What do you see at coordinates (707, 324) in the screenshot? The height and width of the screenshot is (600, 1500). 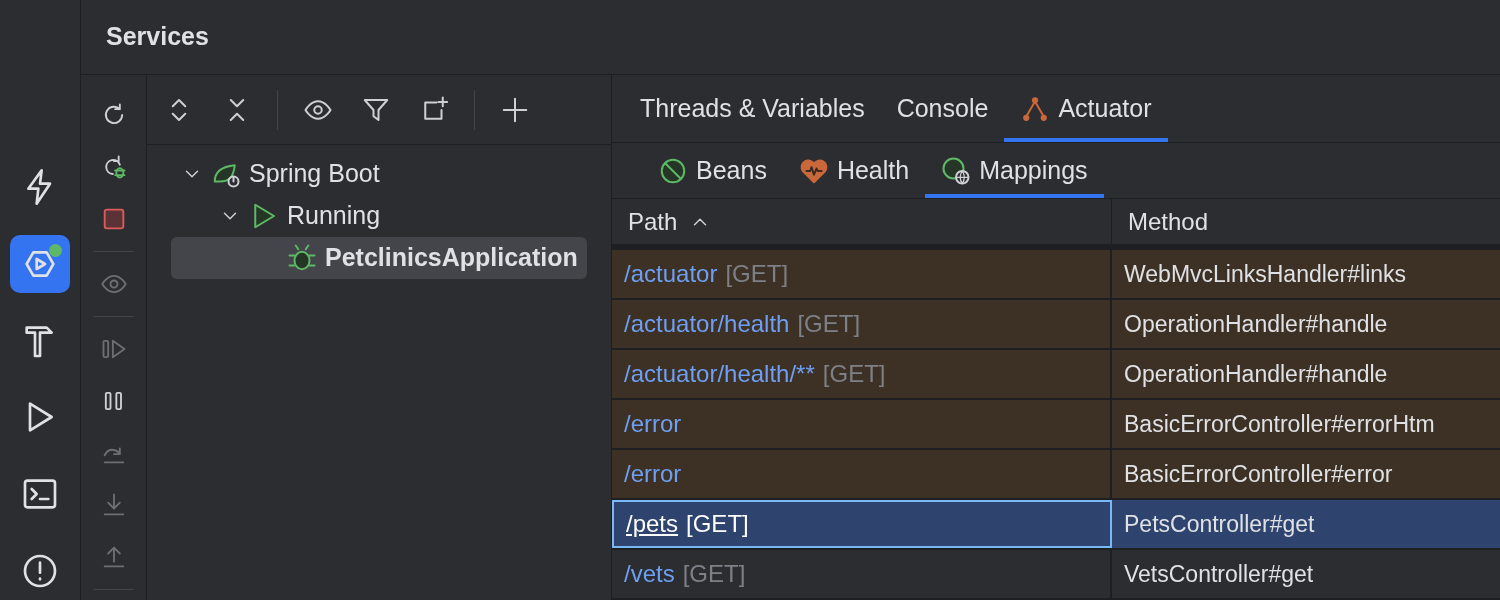 I see `path-link: /actuator/health` at bounding box center [707, 324].